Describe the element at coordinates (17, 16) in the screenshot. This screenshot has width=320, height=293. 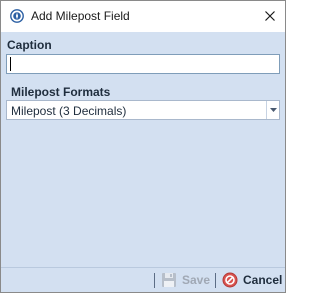
I see `compass-icon` at that location.